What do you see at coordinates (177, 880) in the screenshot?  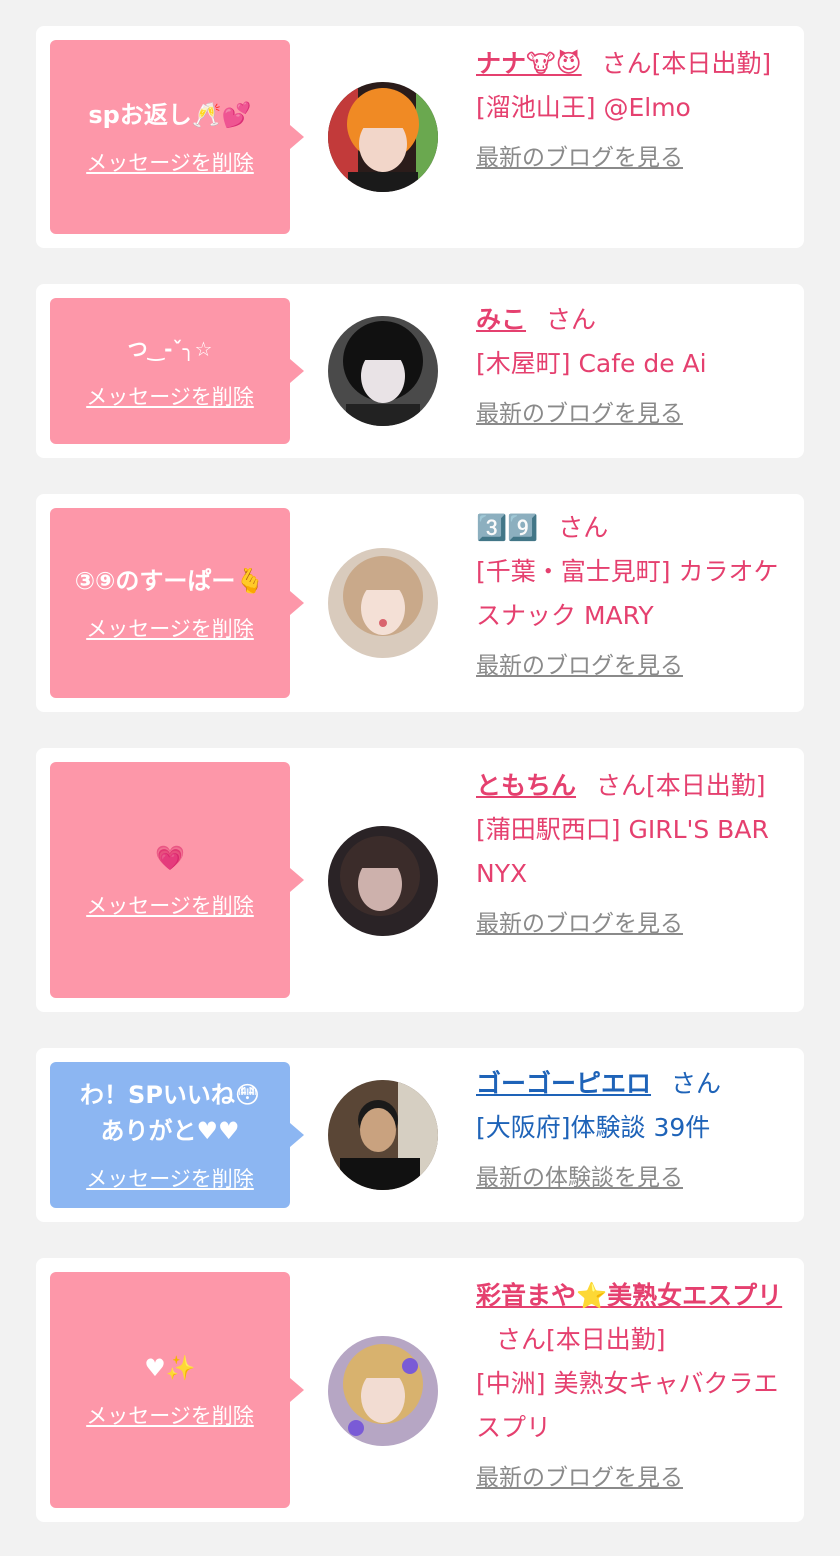 I see `message-bubble: 💗 メッセージを削除` at bounding box center [177, 880].